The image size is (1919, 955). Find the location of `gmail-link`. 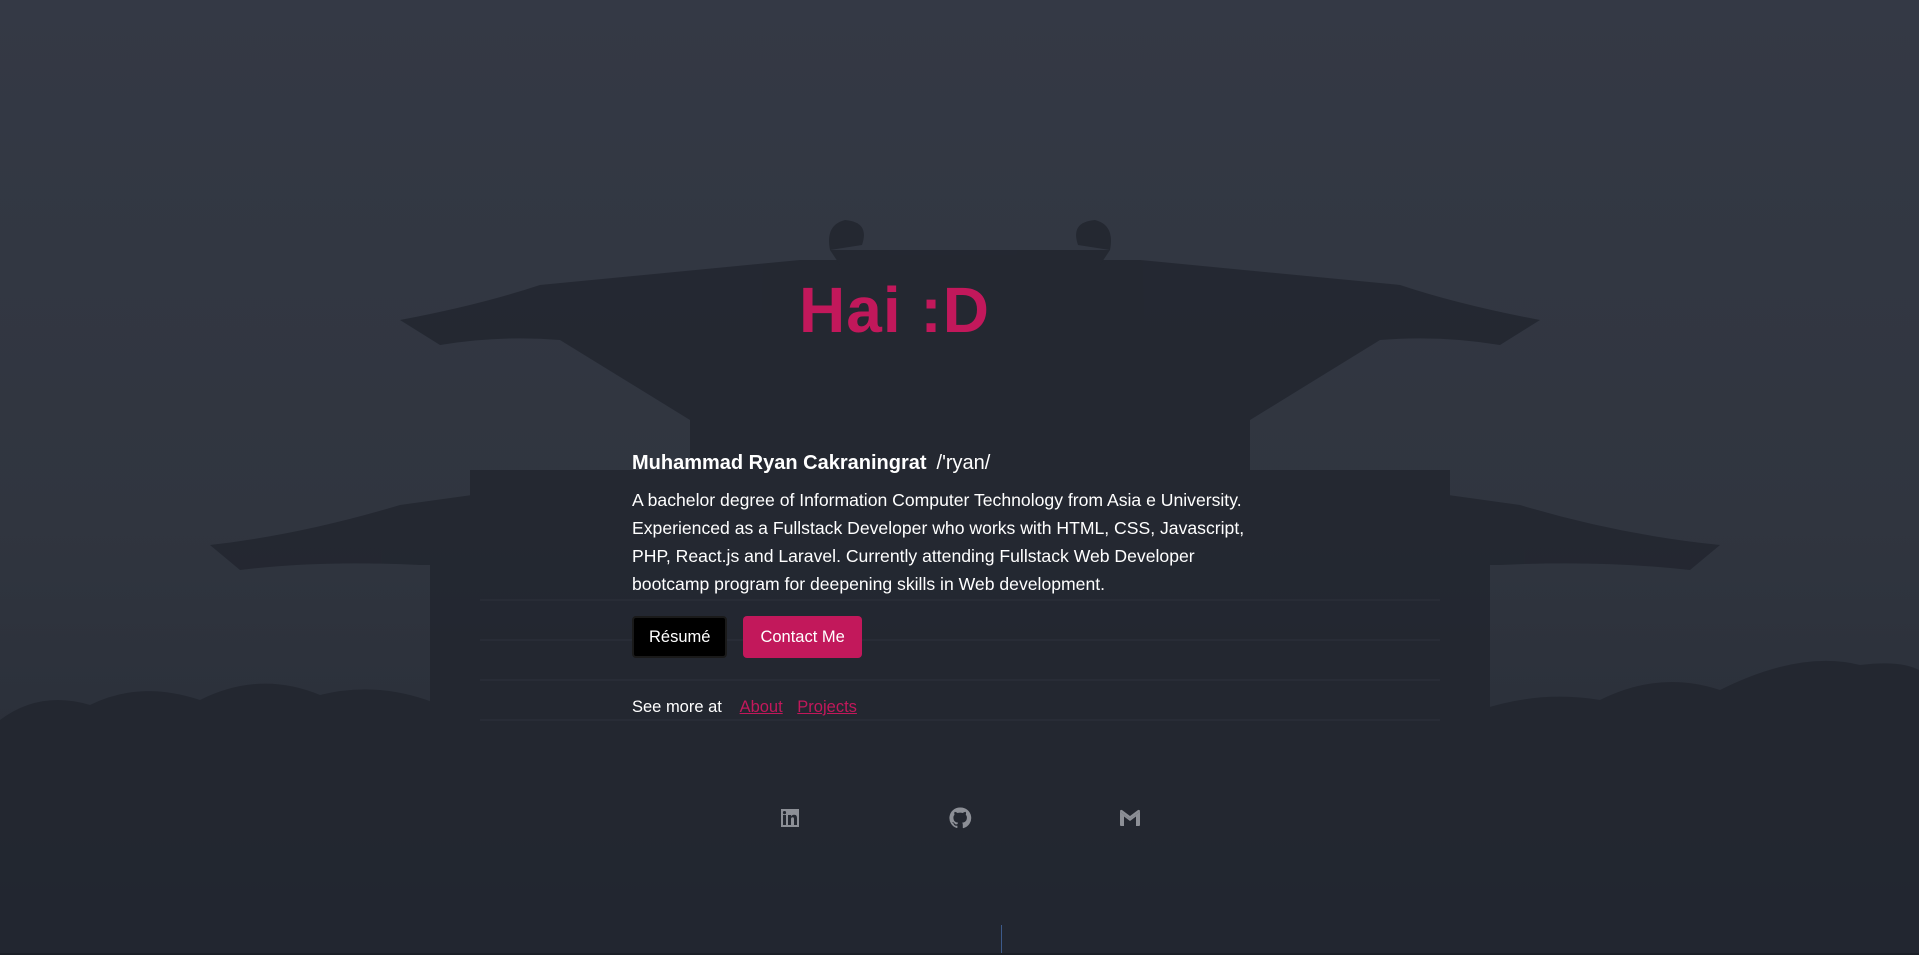

gmail-link is located at coordinates (1130, 818).